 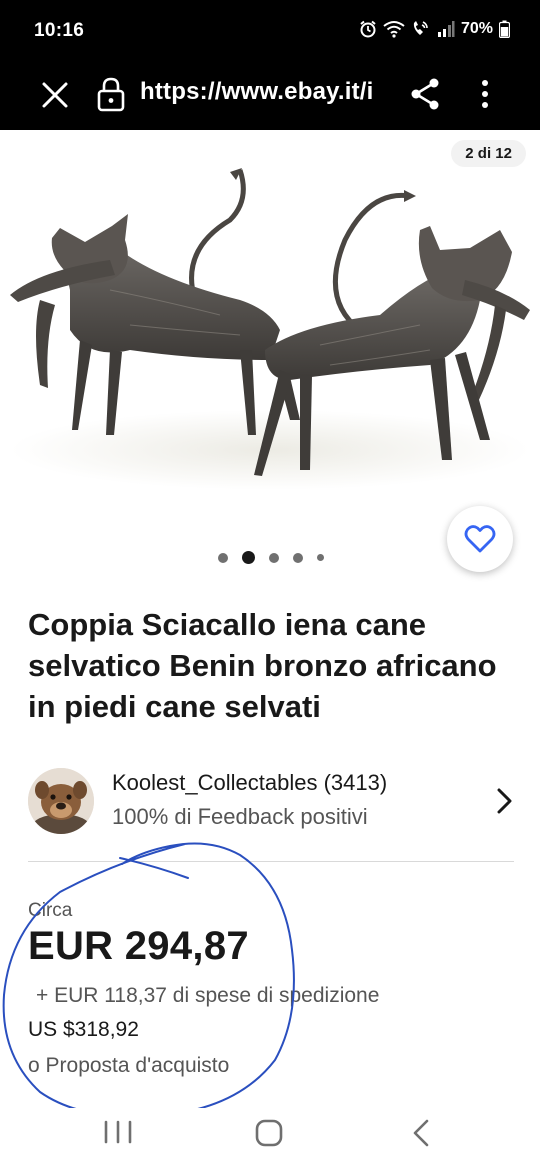 I want to click on home-icon, so click(x=269, y=1133).